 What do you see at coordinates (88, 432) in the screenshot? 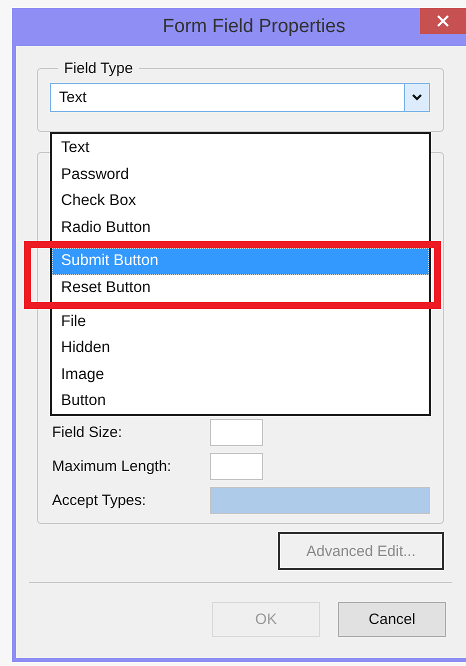
I see `field-label: Field Size:` at bounding box center [88, 432].